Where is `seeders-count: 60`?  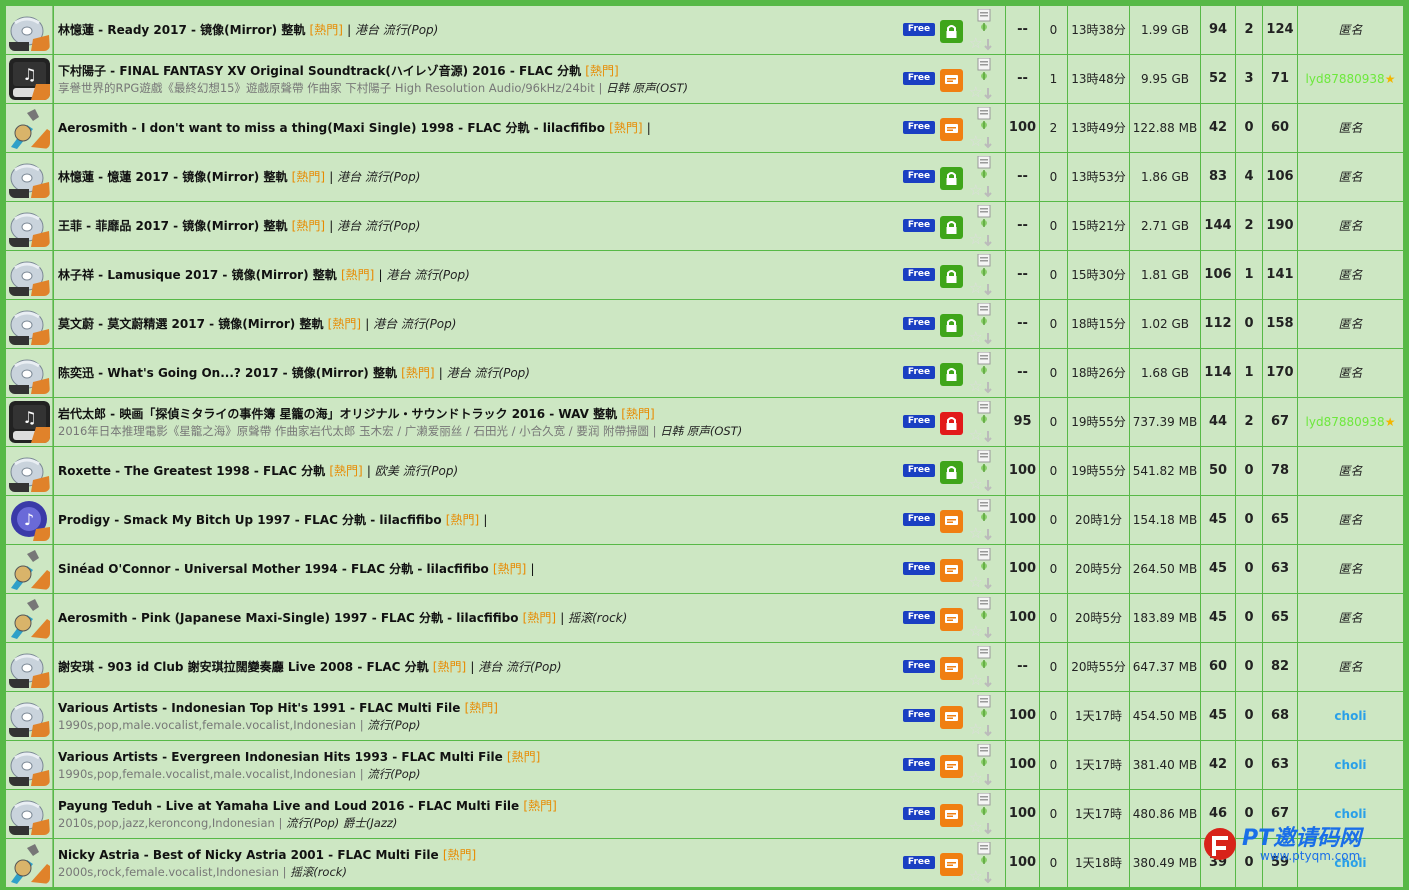
seeders-count: 60 is located at coordinates (1218, 667).